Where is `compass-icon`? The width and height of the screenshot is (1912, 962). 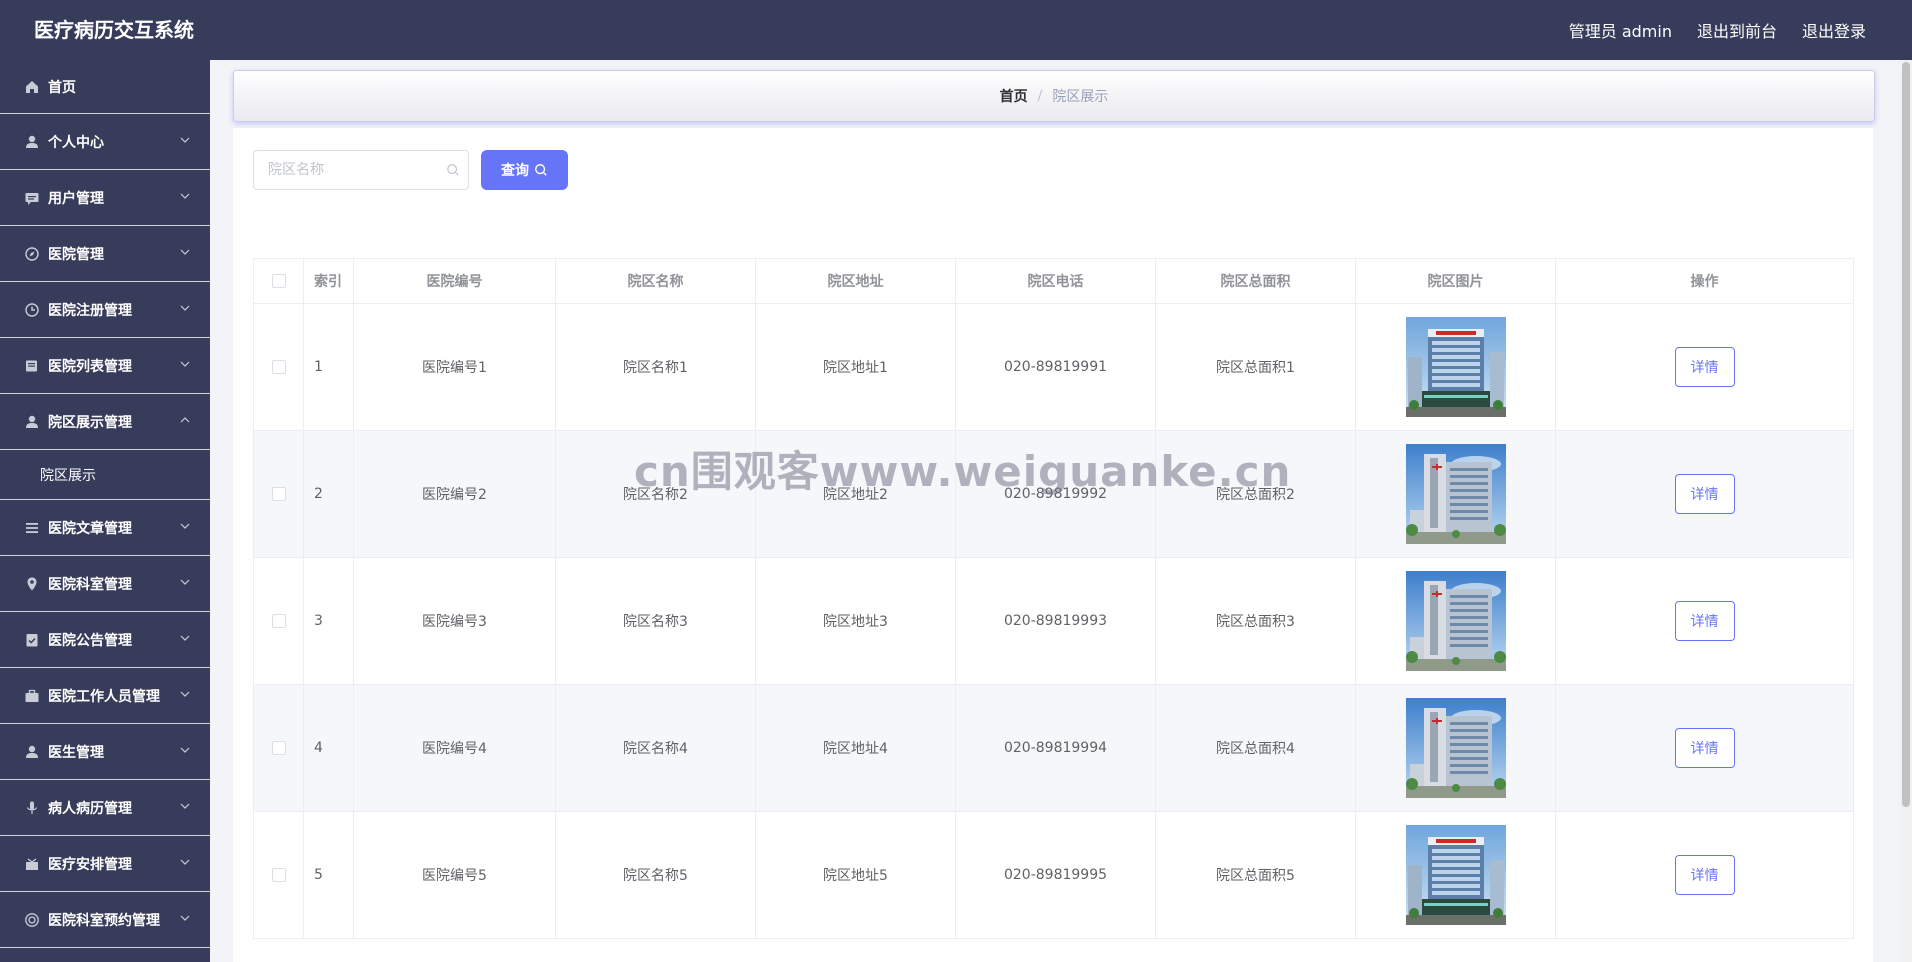
compass-icon is located at coordinates (32, 253).